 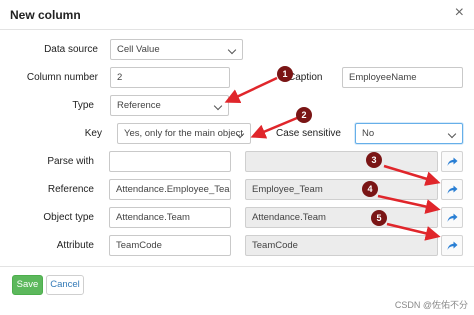 I want to click on annotation-badge-3: 3, so click(x=374, y=160).